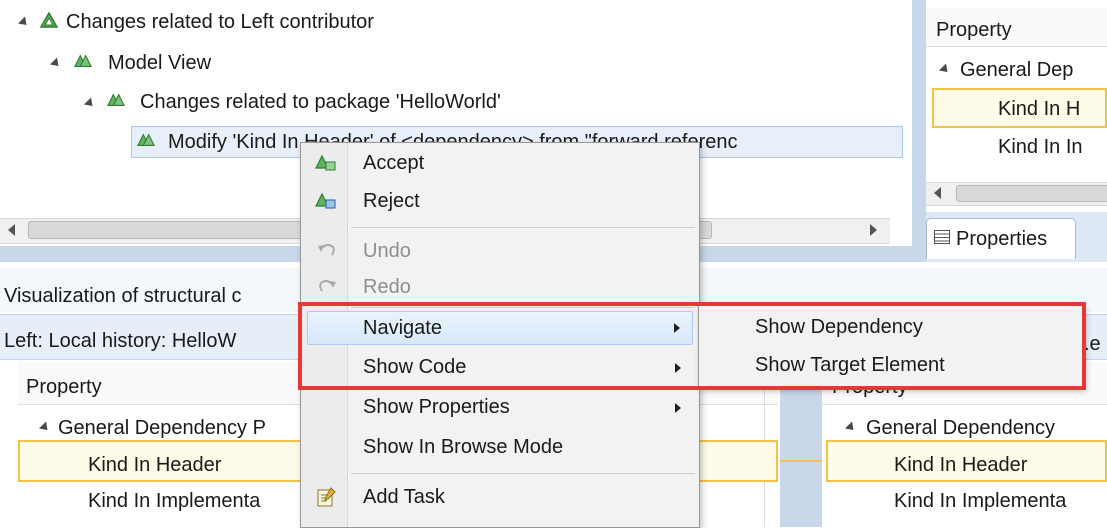 The height and width of the screenshot is (528, 1107). Describe the element at coordinates (1040, 147) in the screenshot. I see `property-row-label: Kind In In` at that location.